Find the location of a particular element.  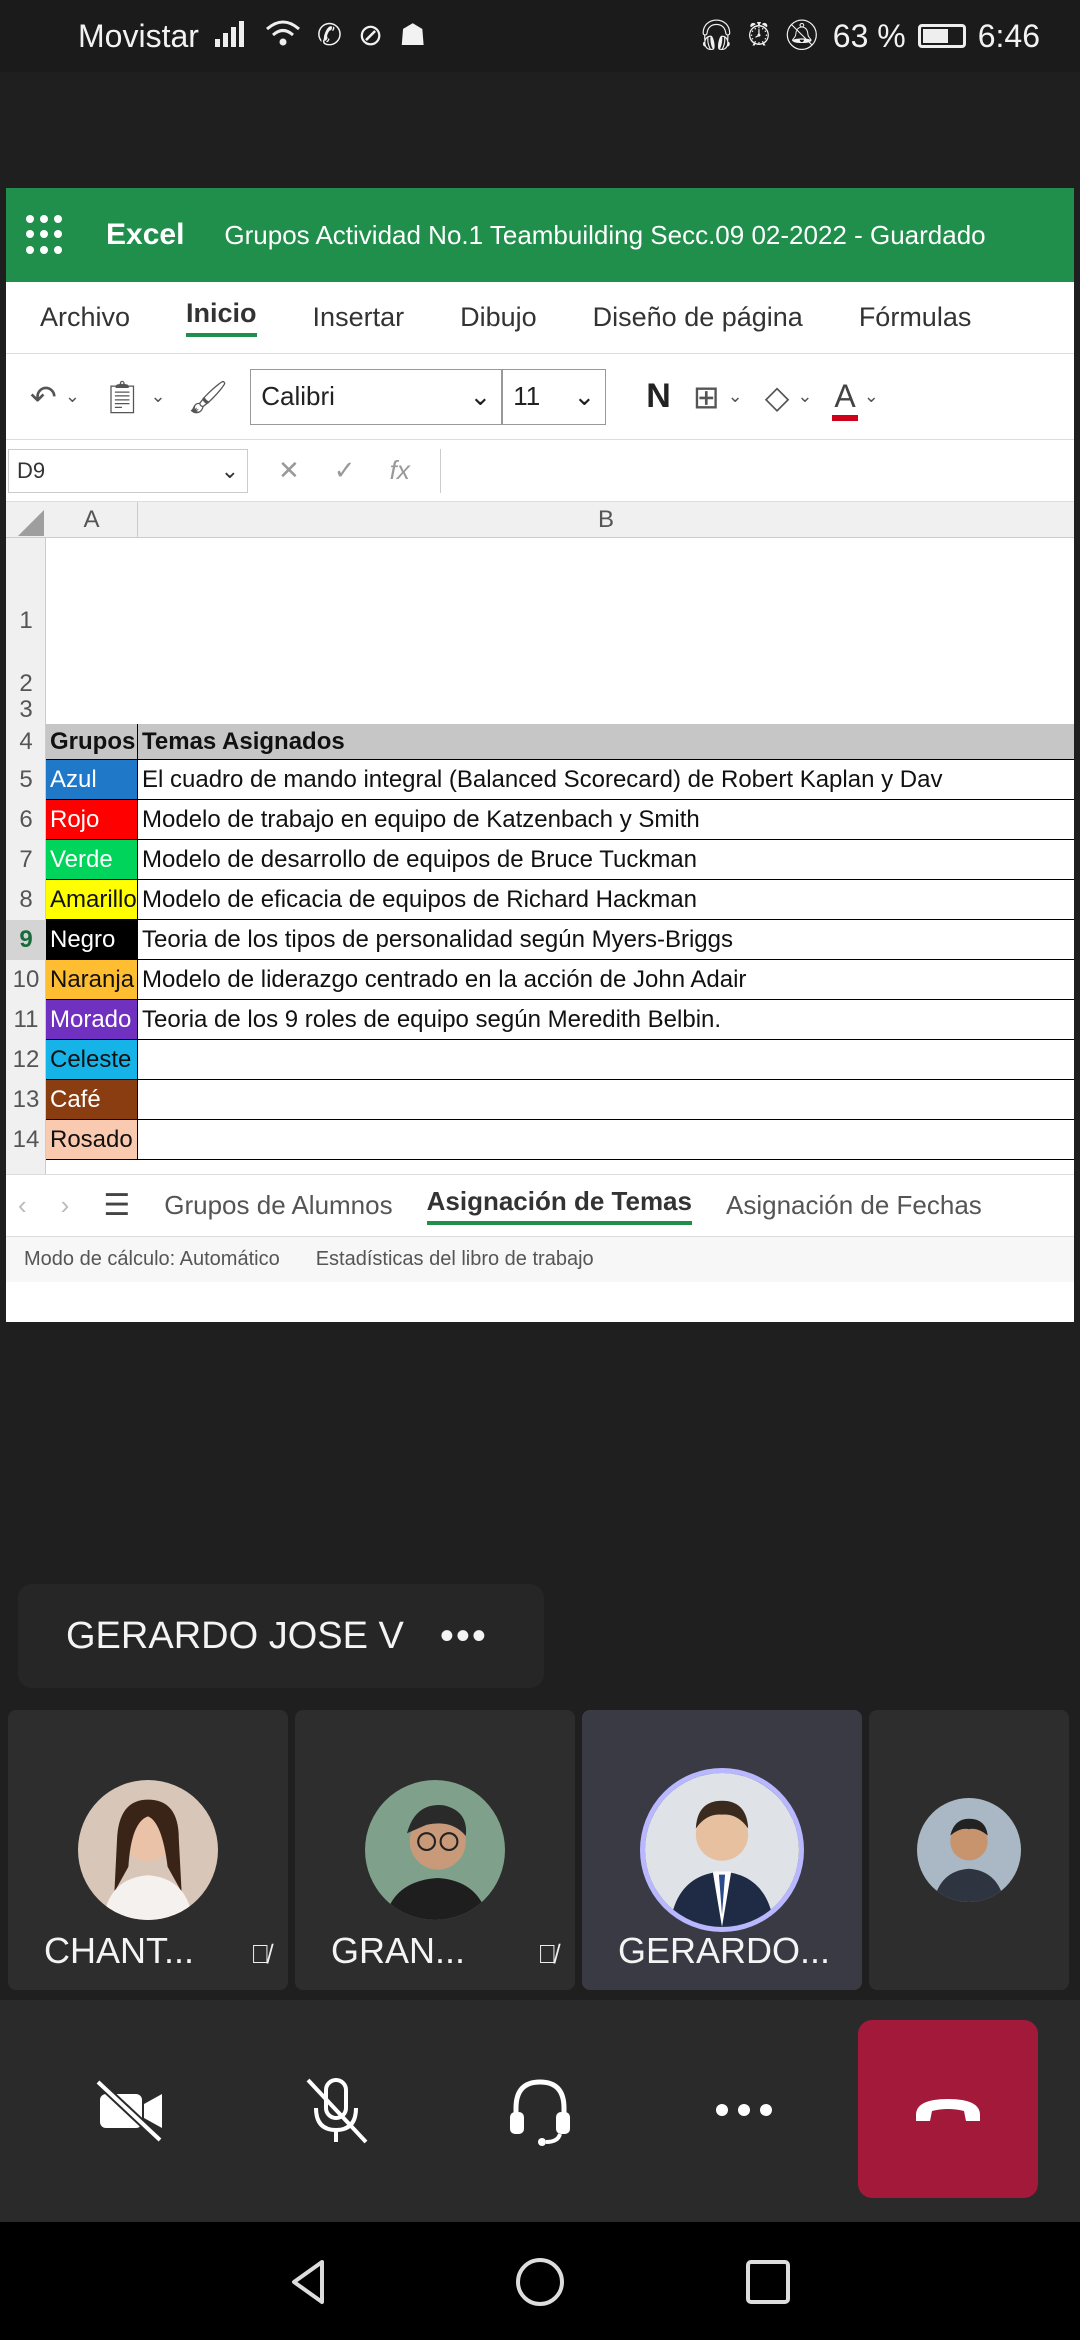

row-header: 13 is located at coordinates (26, 1100).